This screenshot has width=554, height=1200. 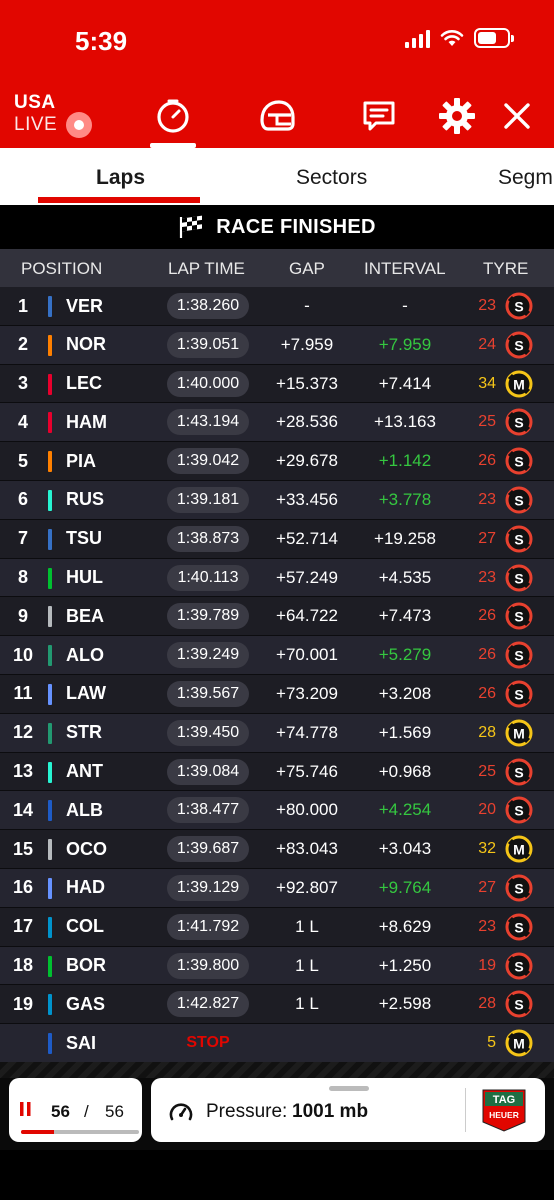 What do you see at coordinates (208, 771) in the screenshot?
I see `lap-time: 1:39.084` at bounding box center [208, 771].